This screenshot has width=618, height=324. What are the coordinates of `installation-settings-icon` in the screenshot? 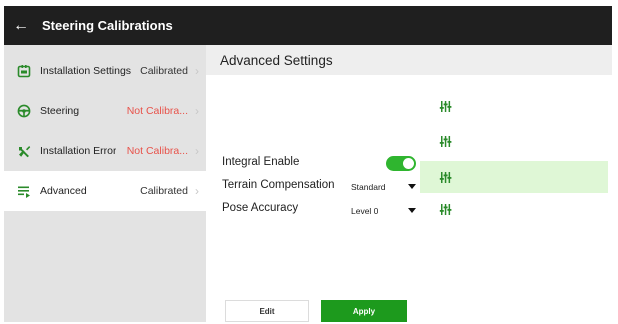 It's located at (24, 71).